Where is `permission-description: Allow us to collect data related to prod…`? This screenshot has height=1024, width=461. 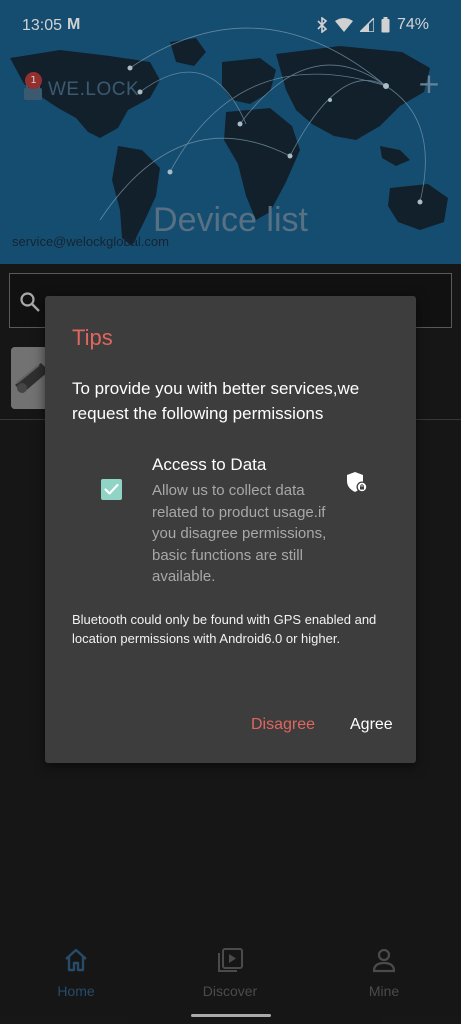 permission-description: Allow us to collect data related to prod… is located at coordinates (239, 533).